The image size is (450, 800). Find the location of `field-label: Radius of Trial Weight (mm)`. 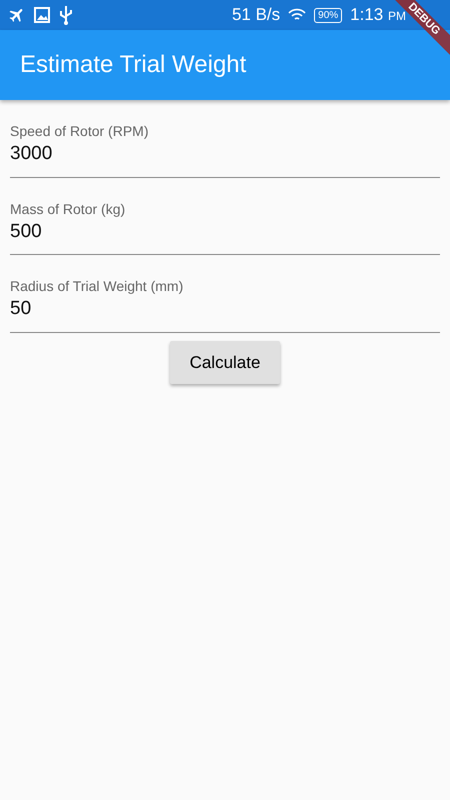

field-label: Radius of Trial Weight (mm) is located at coordinates (97, 286).